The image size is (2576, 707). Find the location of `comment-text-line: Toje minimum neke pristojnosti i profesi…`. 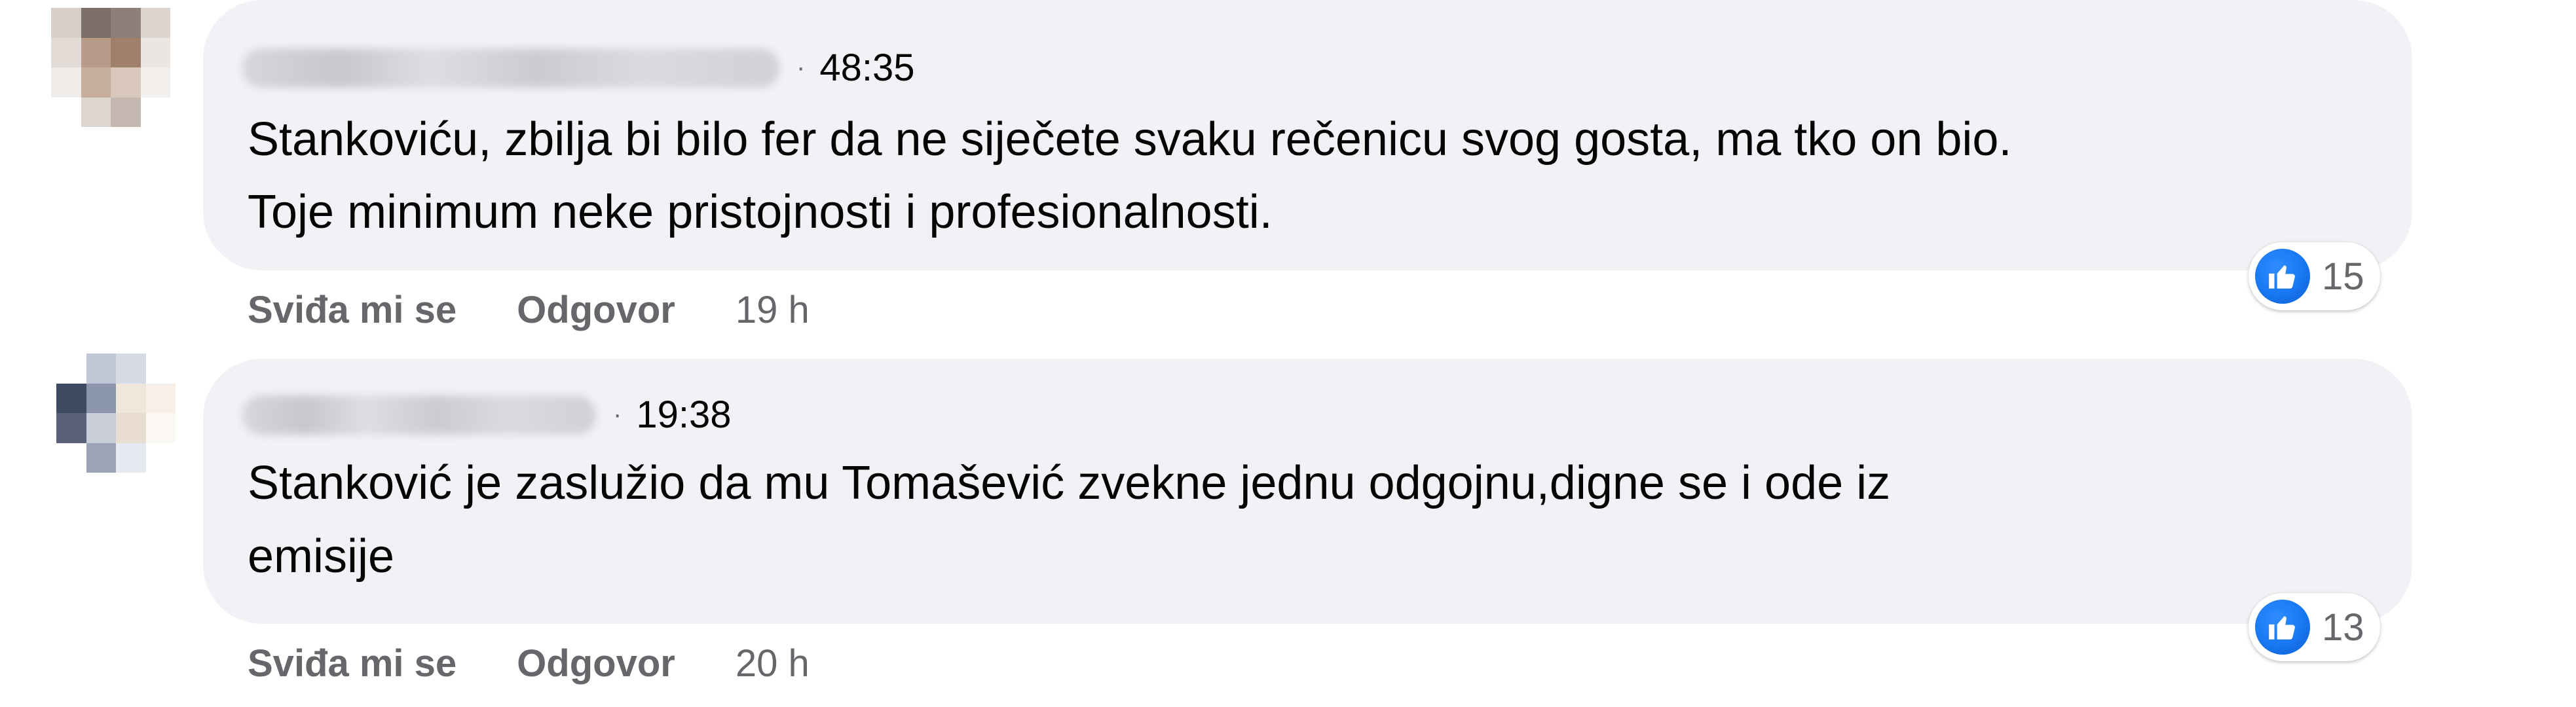

comment-text-line: Toje minimum neke pristojnosti i profesi… is located at coordinates (760, 212).